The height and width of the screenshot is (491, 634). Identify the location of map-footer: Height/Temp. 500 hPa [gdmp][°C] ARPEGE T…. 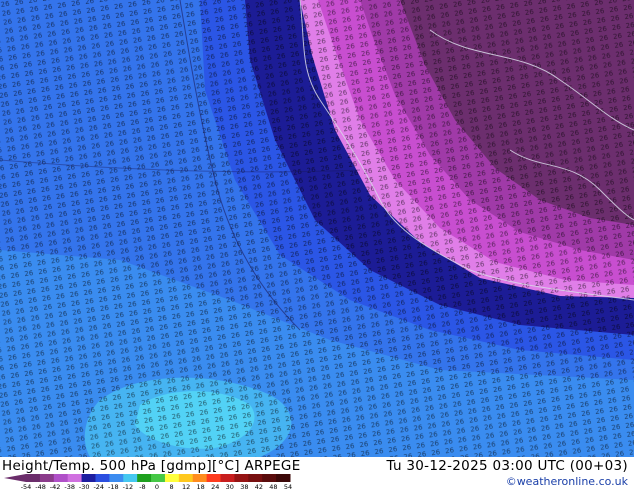
(317, 474).